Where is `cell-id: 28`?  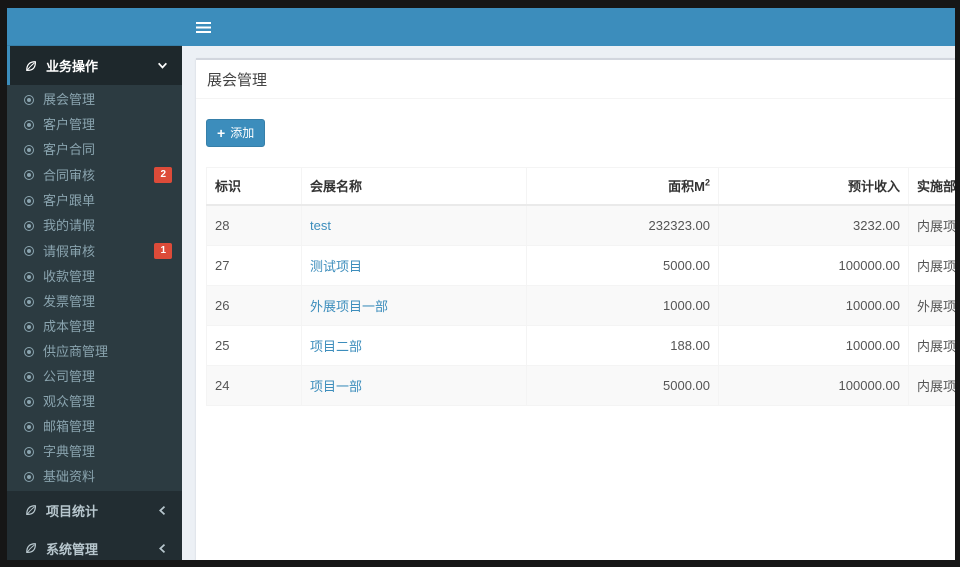
cell-id: 28 is located at coordinates (254, 225).